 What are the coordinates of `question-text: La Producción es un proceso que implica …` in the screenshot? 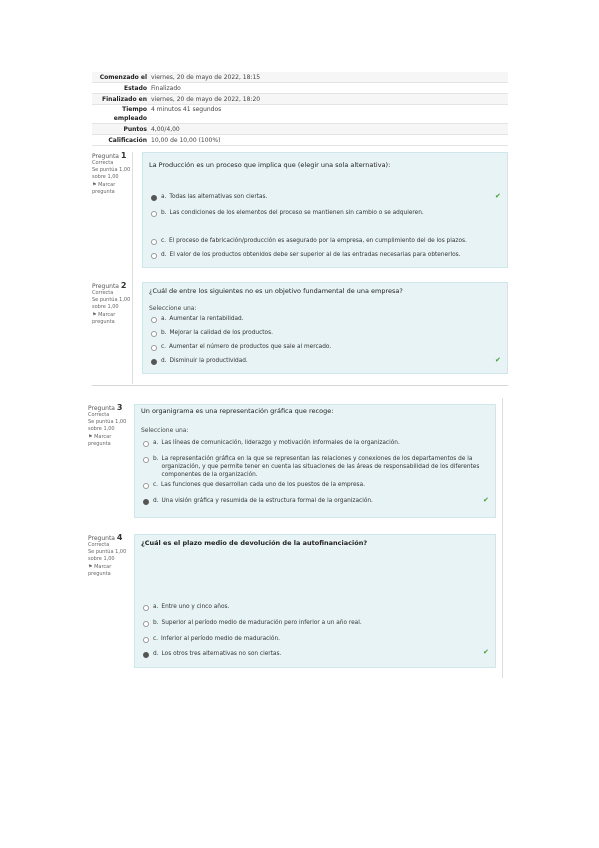 It's located at (270, 165).